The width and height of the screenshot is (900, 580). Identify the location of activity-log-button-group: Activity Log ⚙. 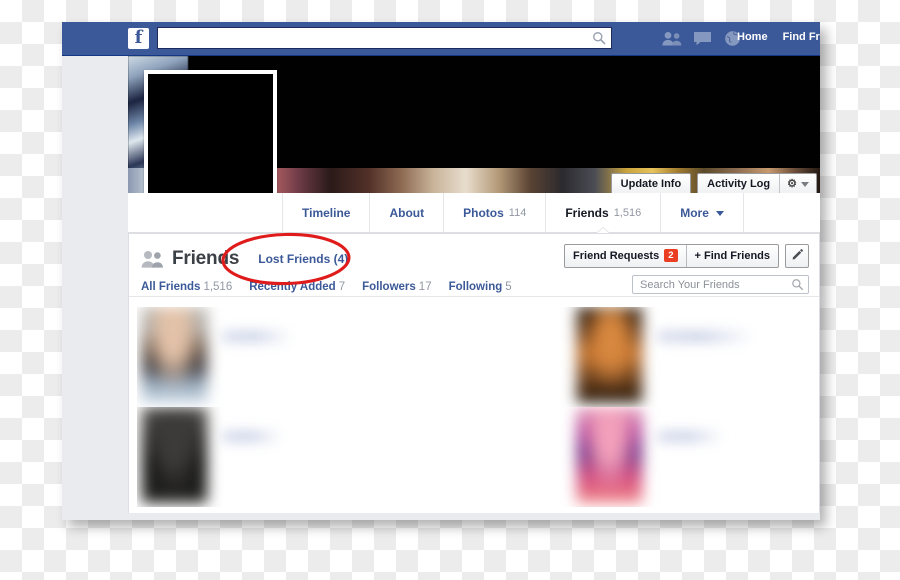
(757, 183).